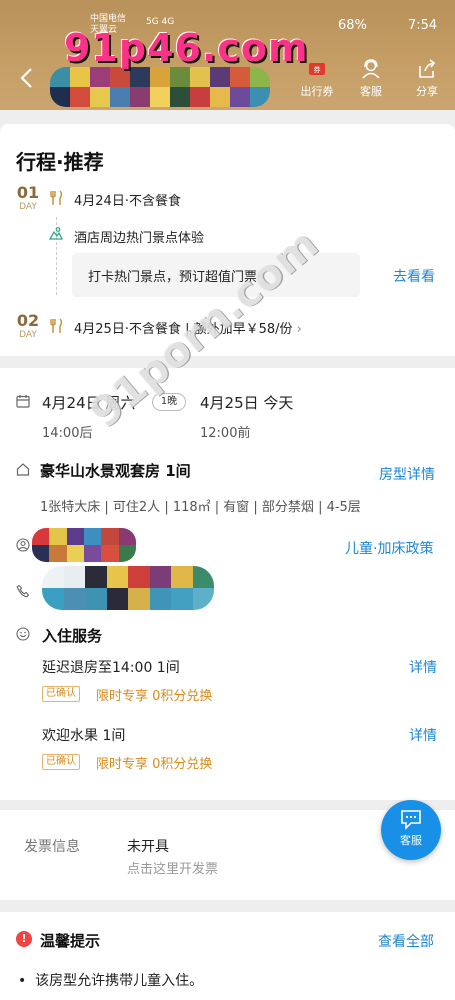 Image resolution: width=455 pixels, height=1000 pixels. I want to click on invoice-hint: 点击这里开发票, so click(172, 867).